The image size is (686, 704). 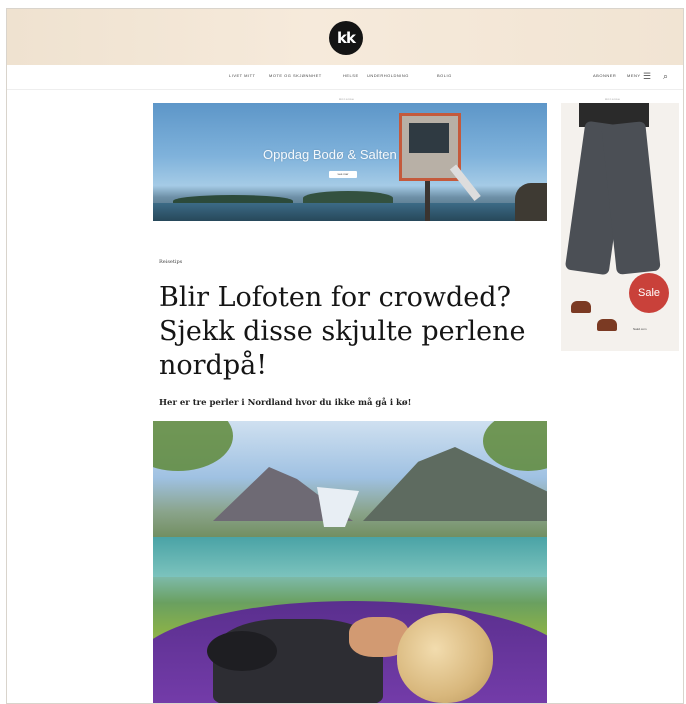 What do you see at coordinates (330, 154) in the screenshot?
I see `banner-ad-title: Oppdag Bodø & Salten` at bounding box center [330, 154].